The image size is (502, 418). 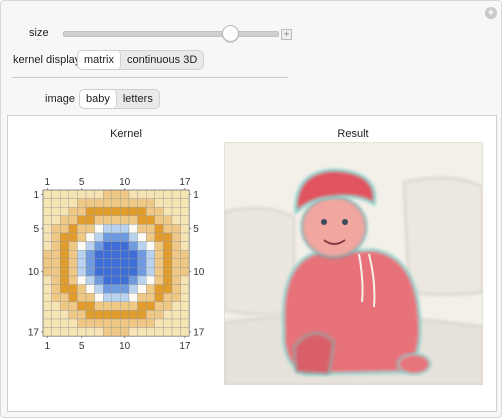 What do you see at coordinates (199, 332) in the screenshot?
I see `kernel-tick-right: 17` at bounding box center [199, 332].